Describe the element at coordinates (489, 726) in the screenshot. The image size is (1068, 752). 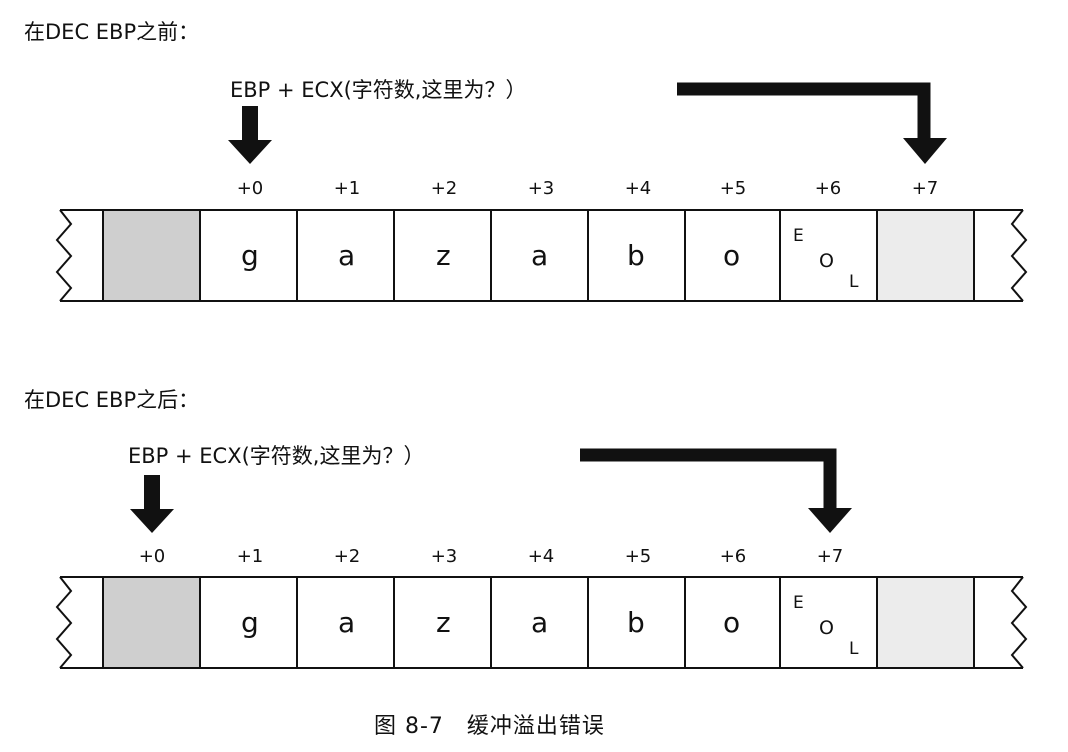
I see `figure-caption: 图 8-7 缓冲溢出错误` at that location.